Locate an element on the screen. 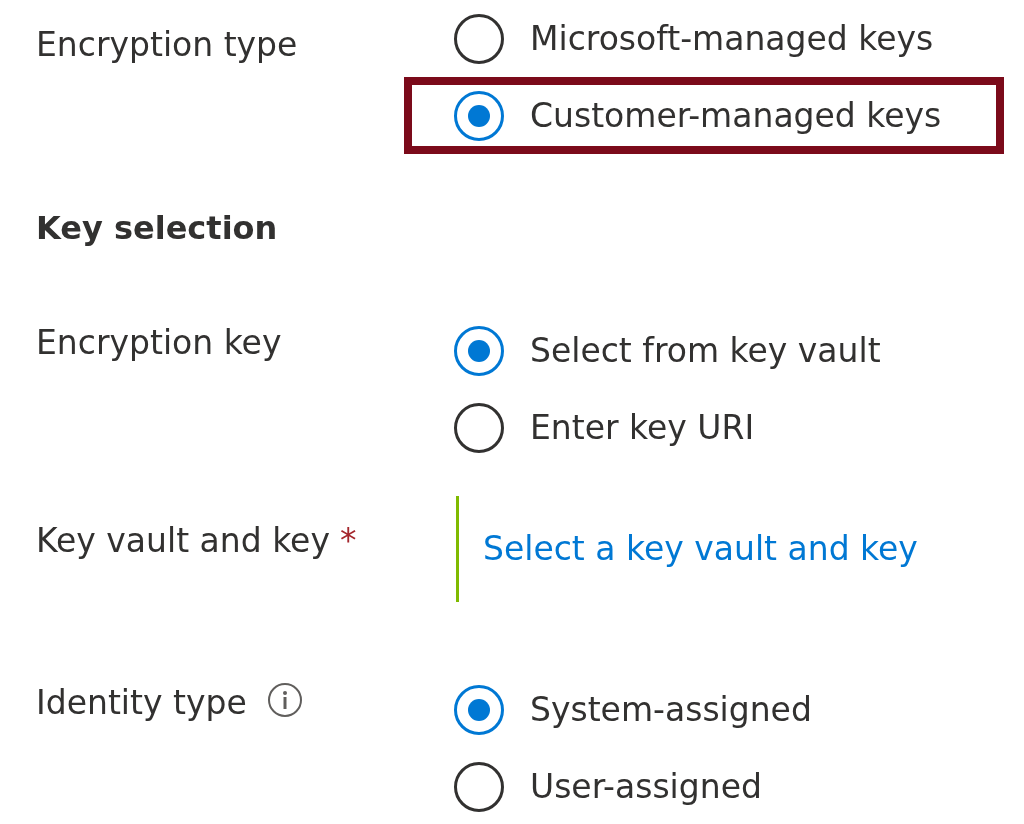 This screenshot has height=824, width=1024. info-icon is located at coordinates (284, 699).